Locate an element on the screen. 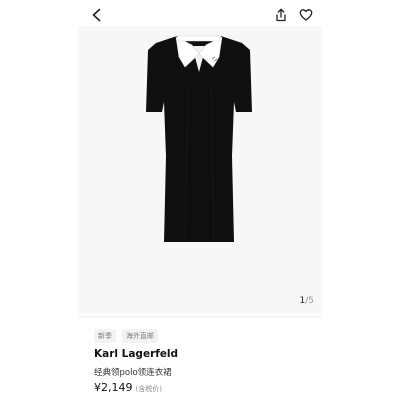  image-pager: 1/5 is located at coordinates (306, 301).